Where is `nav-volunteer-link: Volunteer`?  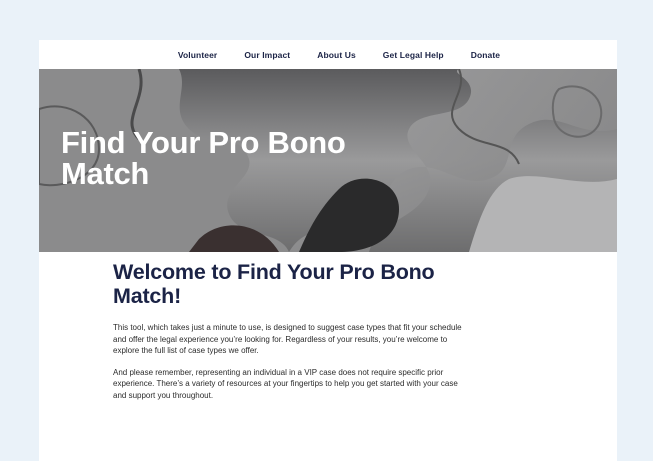 nav-volunteer-link: Volunteer is located at coordinates (197, 55).